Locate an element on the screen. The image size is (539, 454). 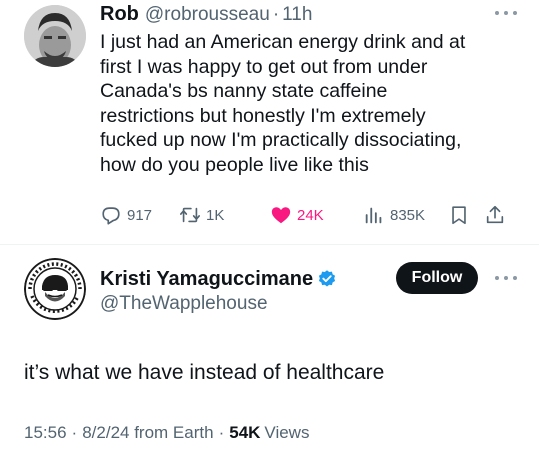
reply-author-row: Kristi Yamaguccimane is located at coordinates (218, 279).